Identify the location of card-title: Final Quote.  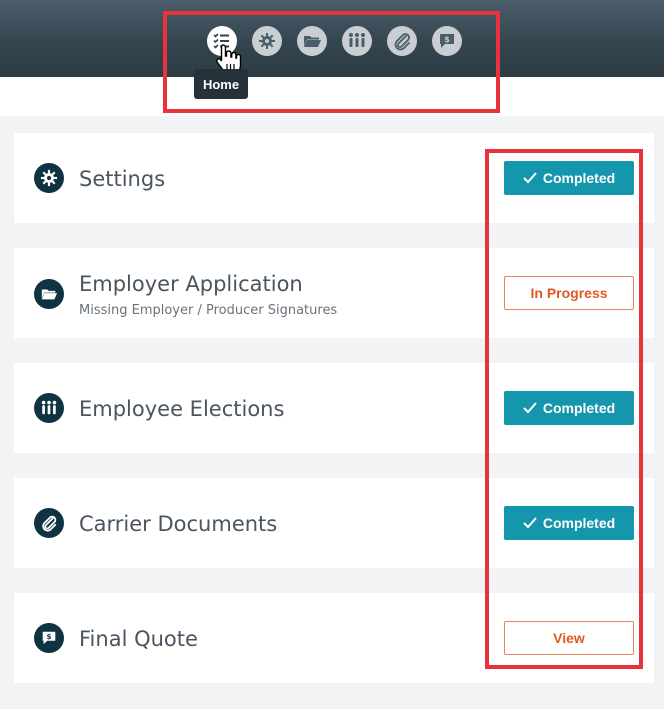
(138, 639).